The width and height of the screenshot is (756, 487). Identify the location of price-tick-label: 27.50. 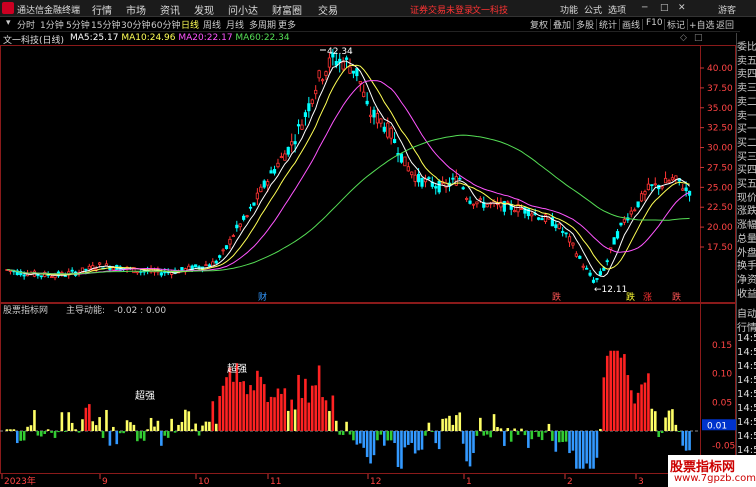
(720, 168).